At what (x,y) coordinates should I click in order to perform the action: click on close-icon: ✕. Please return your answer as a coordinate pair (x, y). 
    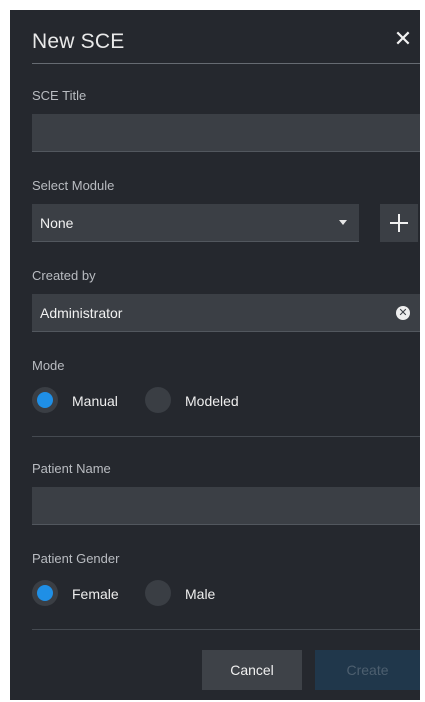
    Looking at the image, I should click on (403, 39).